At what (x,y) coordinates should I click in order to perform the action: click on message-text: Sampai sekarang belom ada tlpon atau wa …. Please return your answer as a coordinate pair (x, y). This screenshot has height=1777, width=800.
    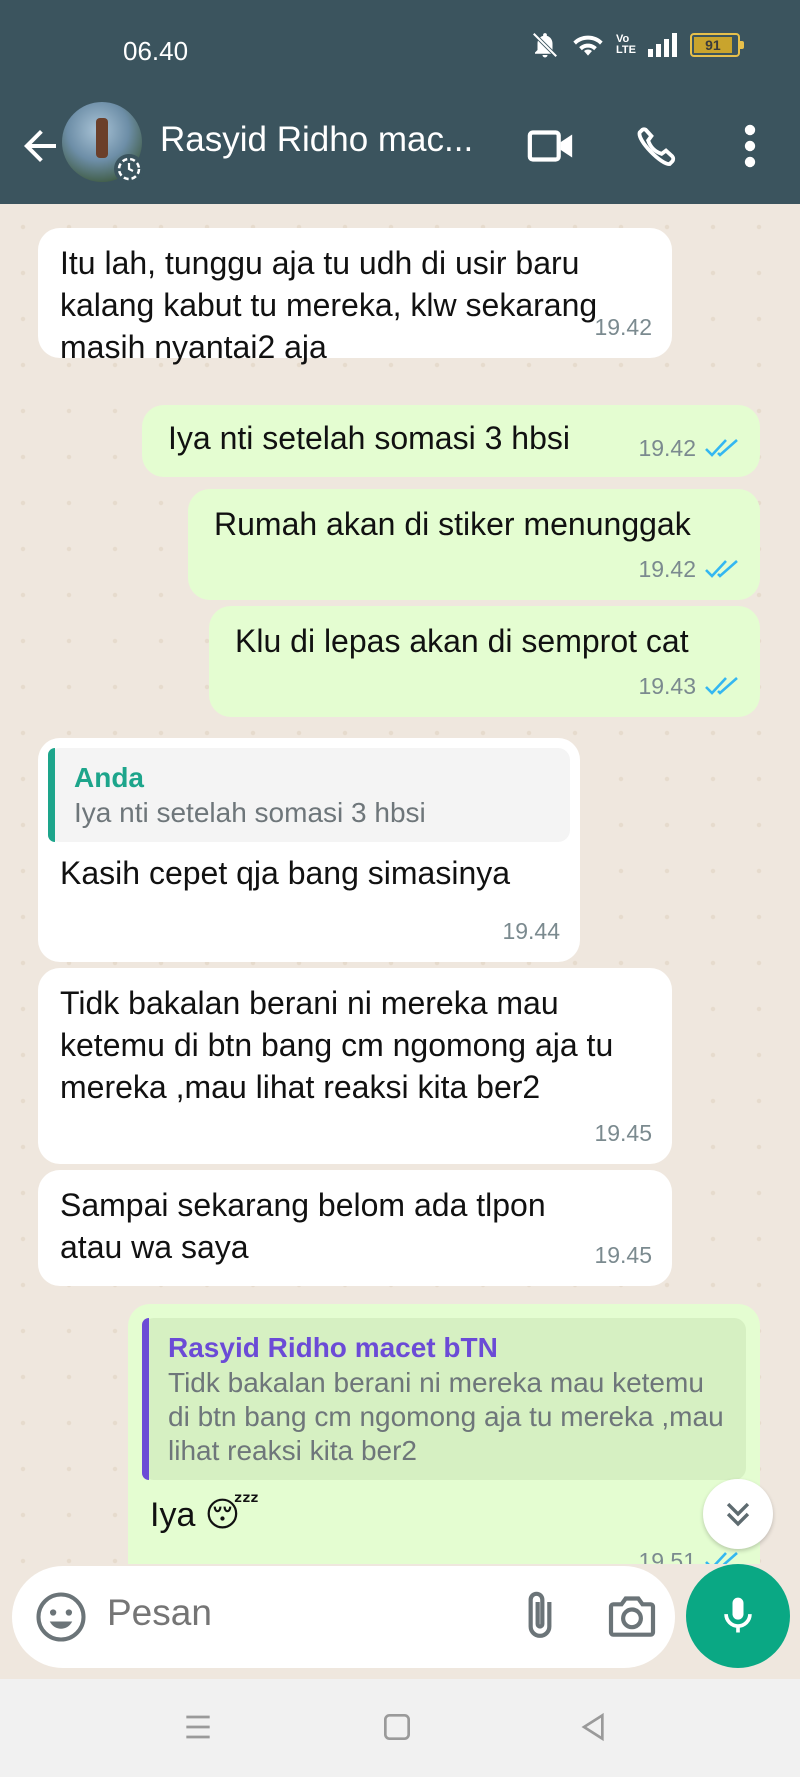
    Looking at the image, I should click on (303, 1226).